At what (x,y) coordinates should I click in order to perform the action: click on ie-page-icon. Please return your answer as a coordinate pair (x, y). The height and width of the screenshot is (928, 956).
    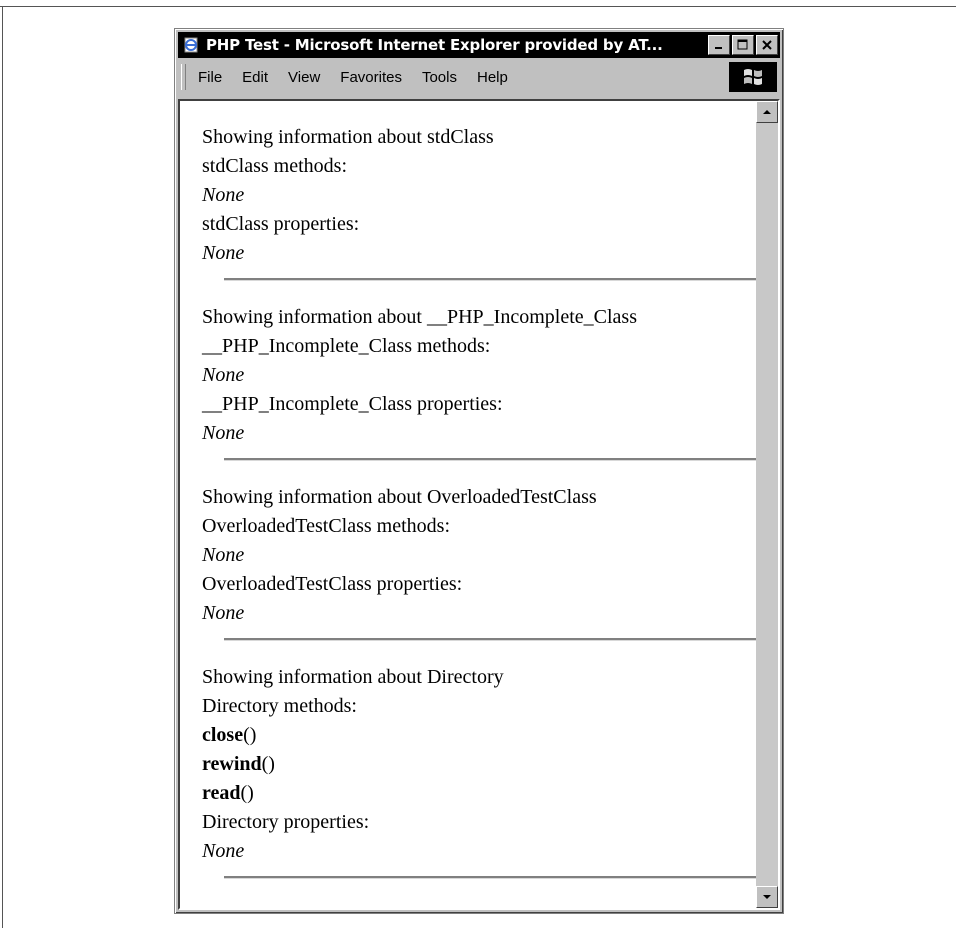
    Looking at the image, I should click on (191, 45).